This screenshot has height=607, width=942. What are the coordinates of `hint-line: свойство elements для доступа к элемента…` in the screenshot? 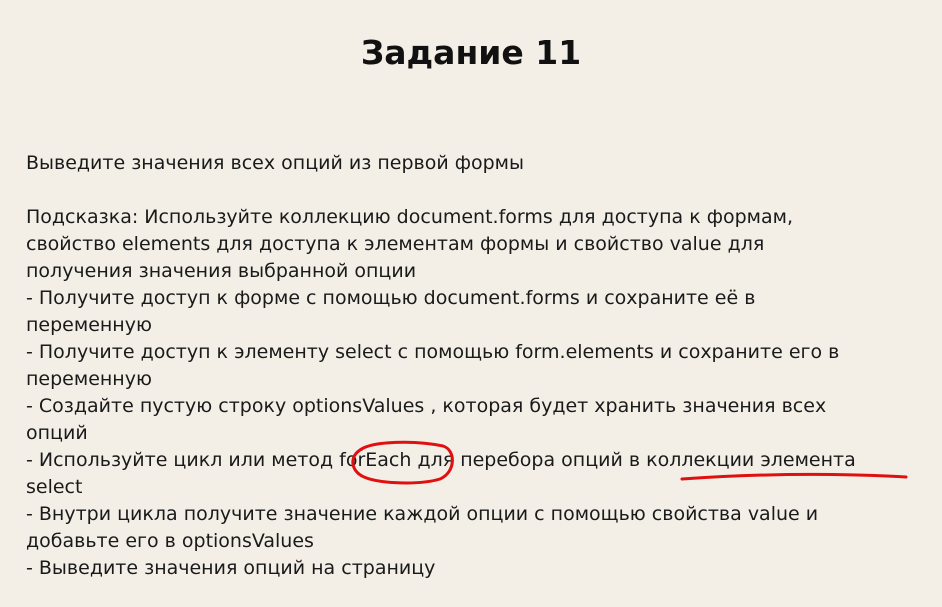 It's located at (395, 244).